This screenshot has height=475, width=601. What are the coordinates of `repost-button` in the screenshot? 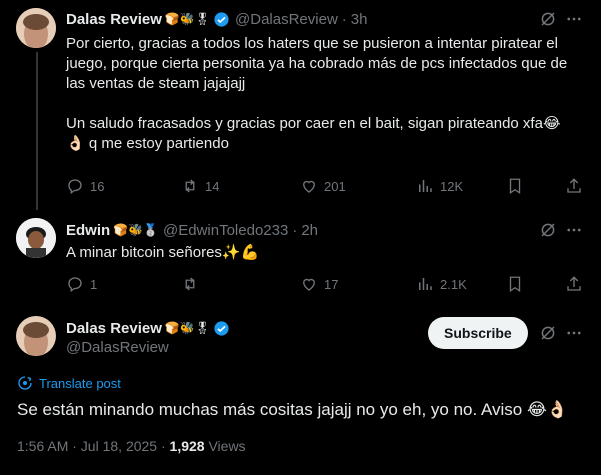 It's located at (193, 284).